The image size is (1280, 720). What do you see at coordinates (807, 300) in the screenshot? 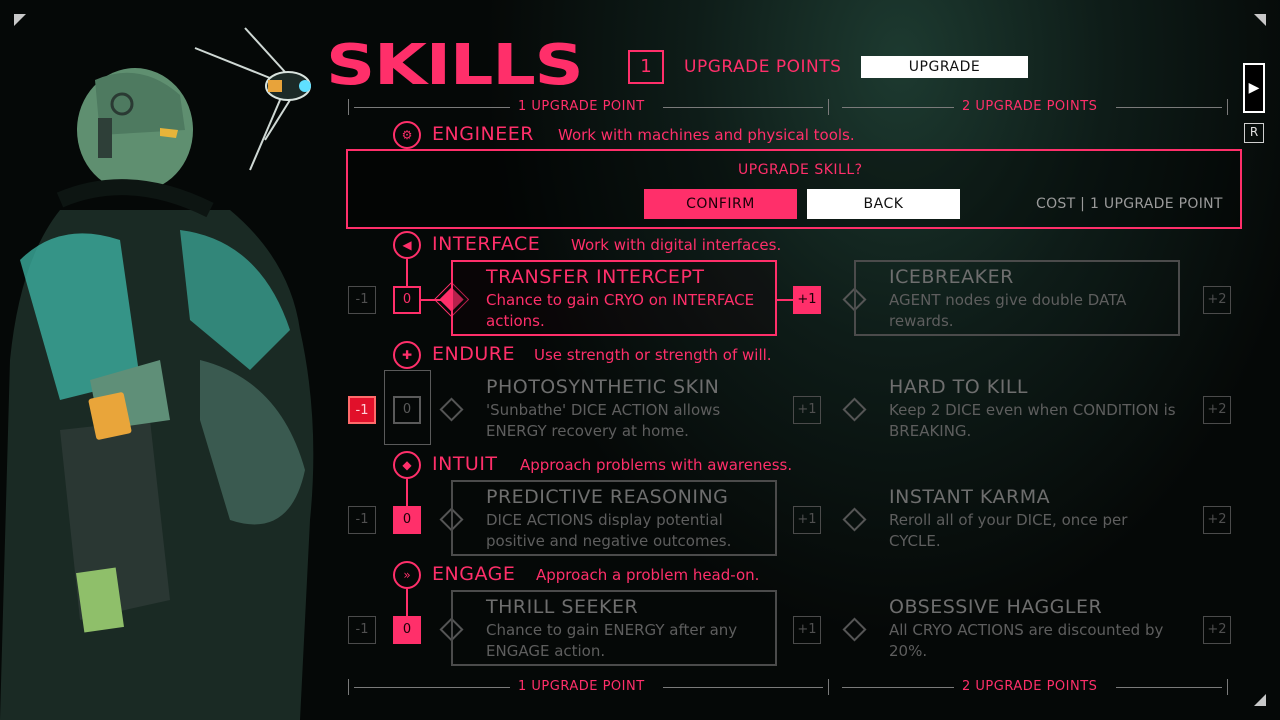
I see `plus-one-interface-button: +1` at bounding box center [807, 300].